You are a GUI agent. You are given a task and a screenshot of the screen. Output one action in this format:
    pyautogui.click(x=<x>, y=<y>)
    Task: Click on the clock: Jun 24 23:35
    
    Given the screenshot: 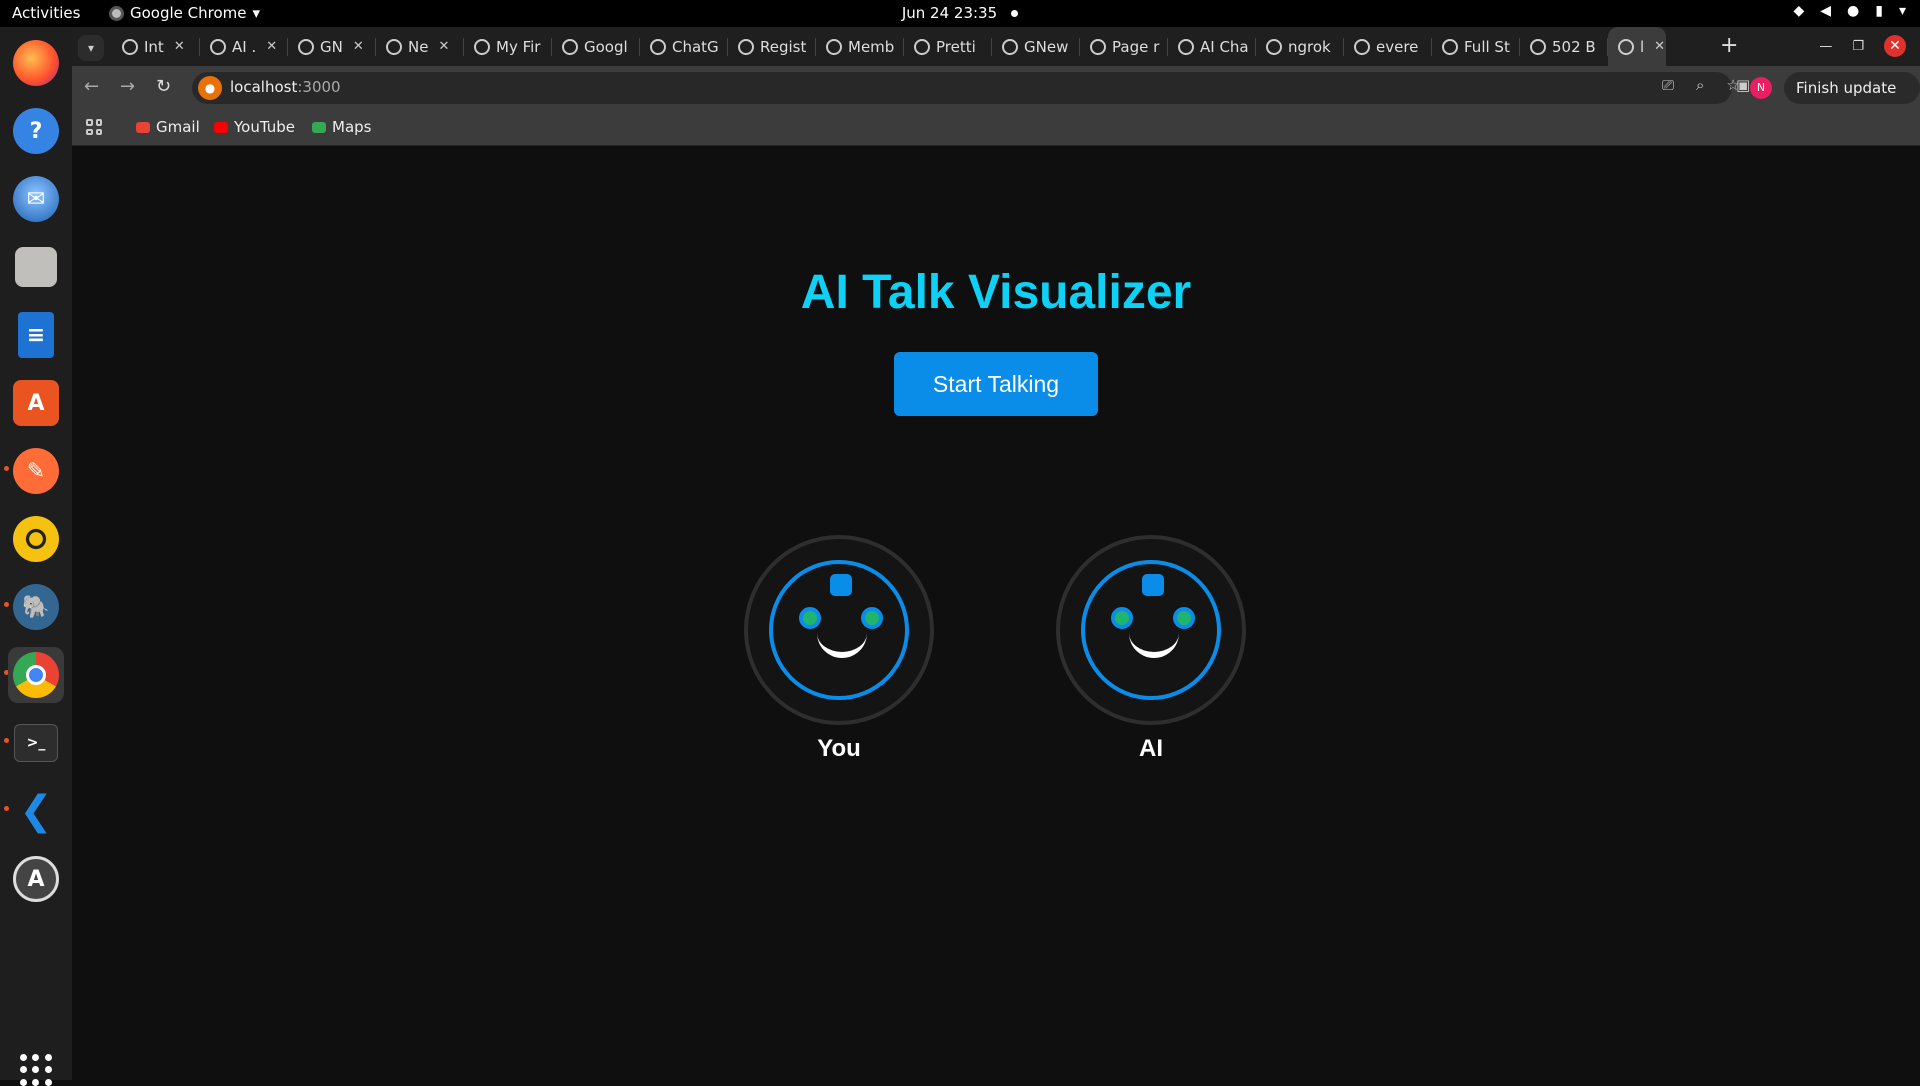 What is the action you would take?
    pyautogui.click(x=960, y=13)
    